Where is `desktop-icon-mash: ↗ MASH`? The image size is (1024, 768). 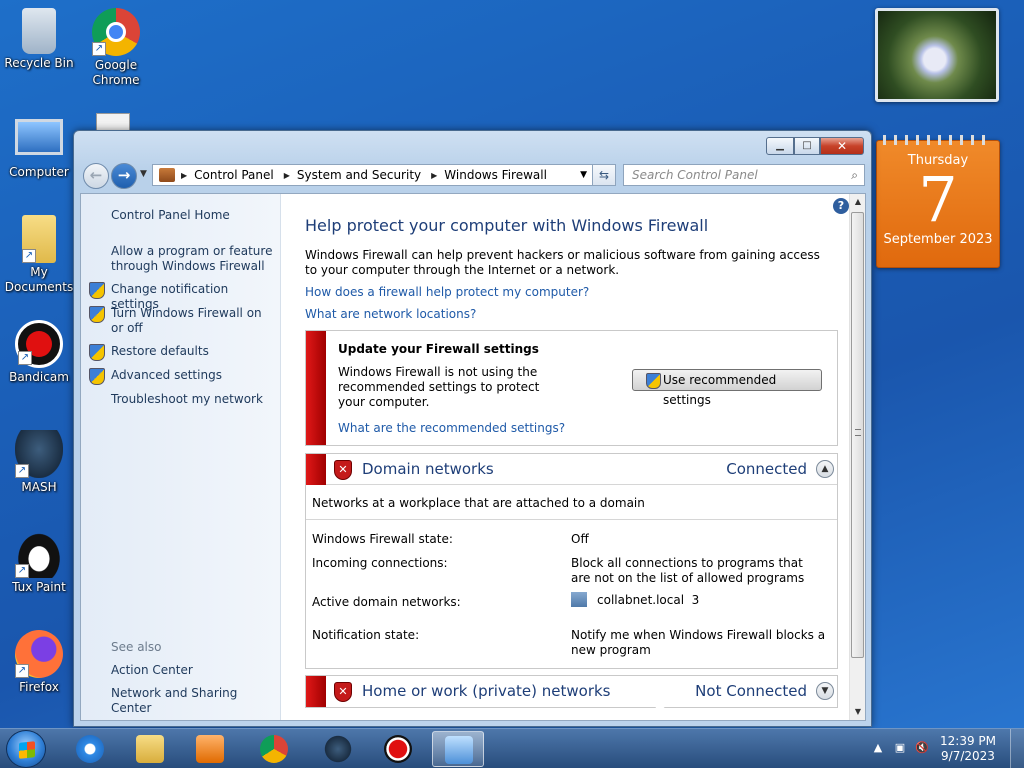
desktop-icon-mash: ↗ MASH is located at coordinates (39, 462).